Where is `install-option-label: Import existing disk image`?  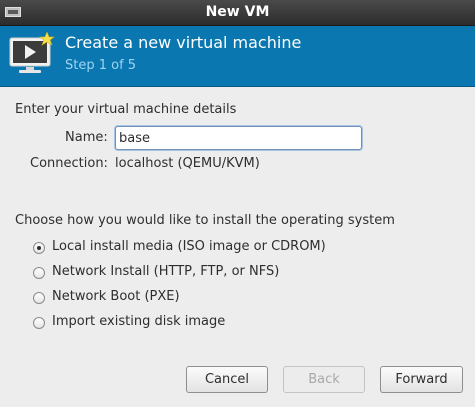 install-option-label: Import existing disk image is located at coordinates (139, 321).